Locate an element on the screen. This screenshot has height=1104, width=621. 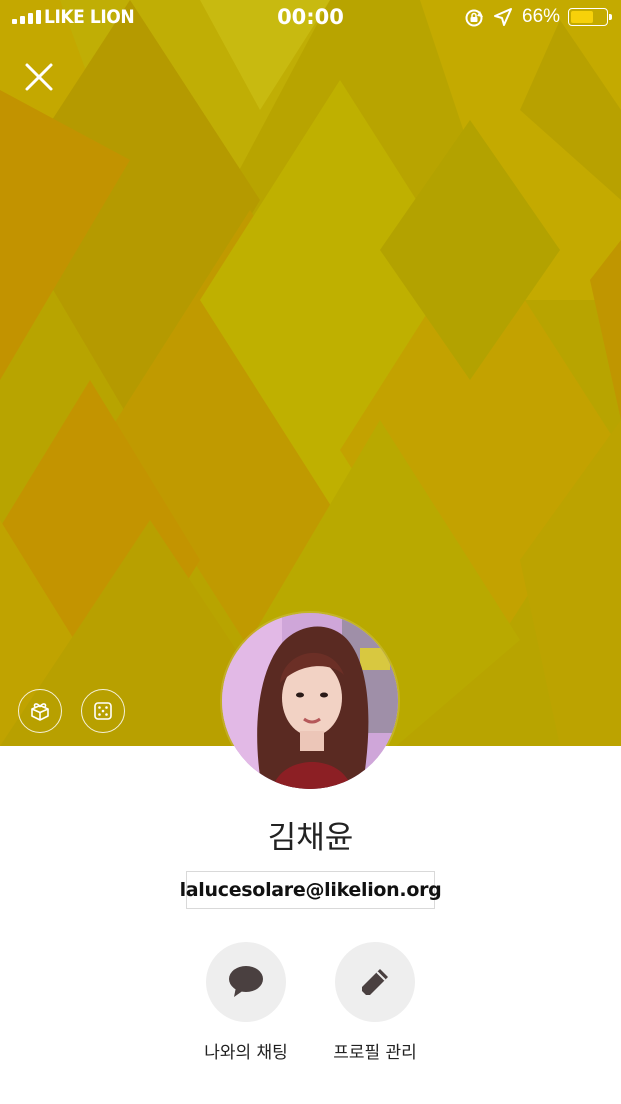
gift-button is located at coordinates (40, 711).